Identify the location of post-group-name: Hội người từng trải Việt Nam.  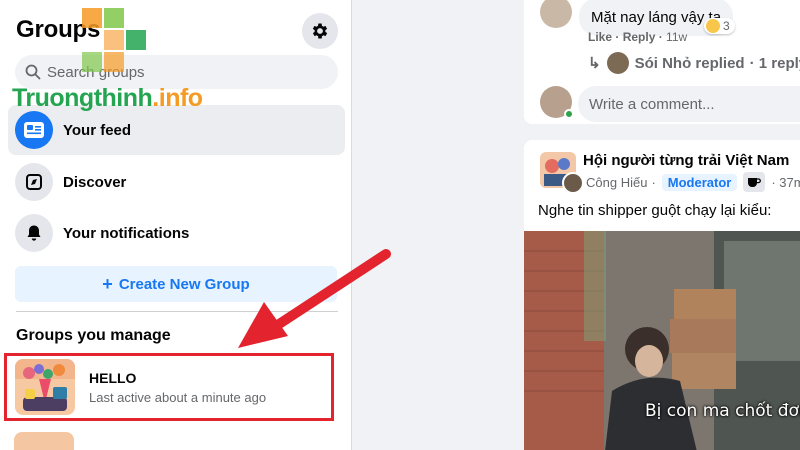
(686, 160).